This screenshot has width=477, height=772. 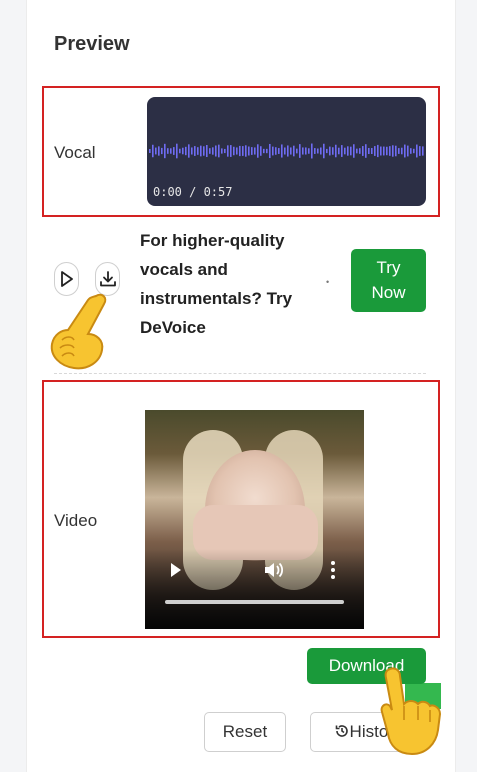 I want to click on history-icon, so click(x=341, y=731).